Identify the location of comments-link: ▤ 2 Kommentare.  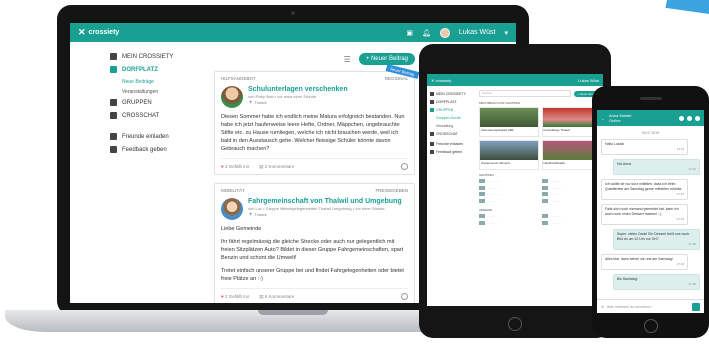
(276, 167).